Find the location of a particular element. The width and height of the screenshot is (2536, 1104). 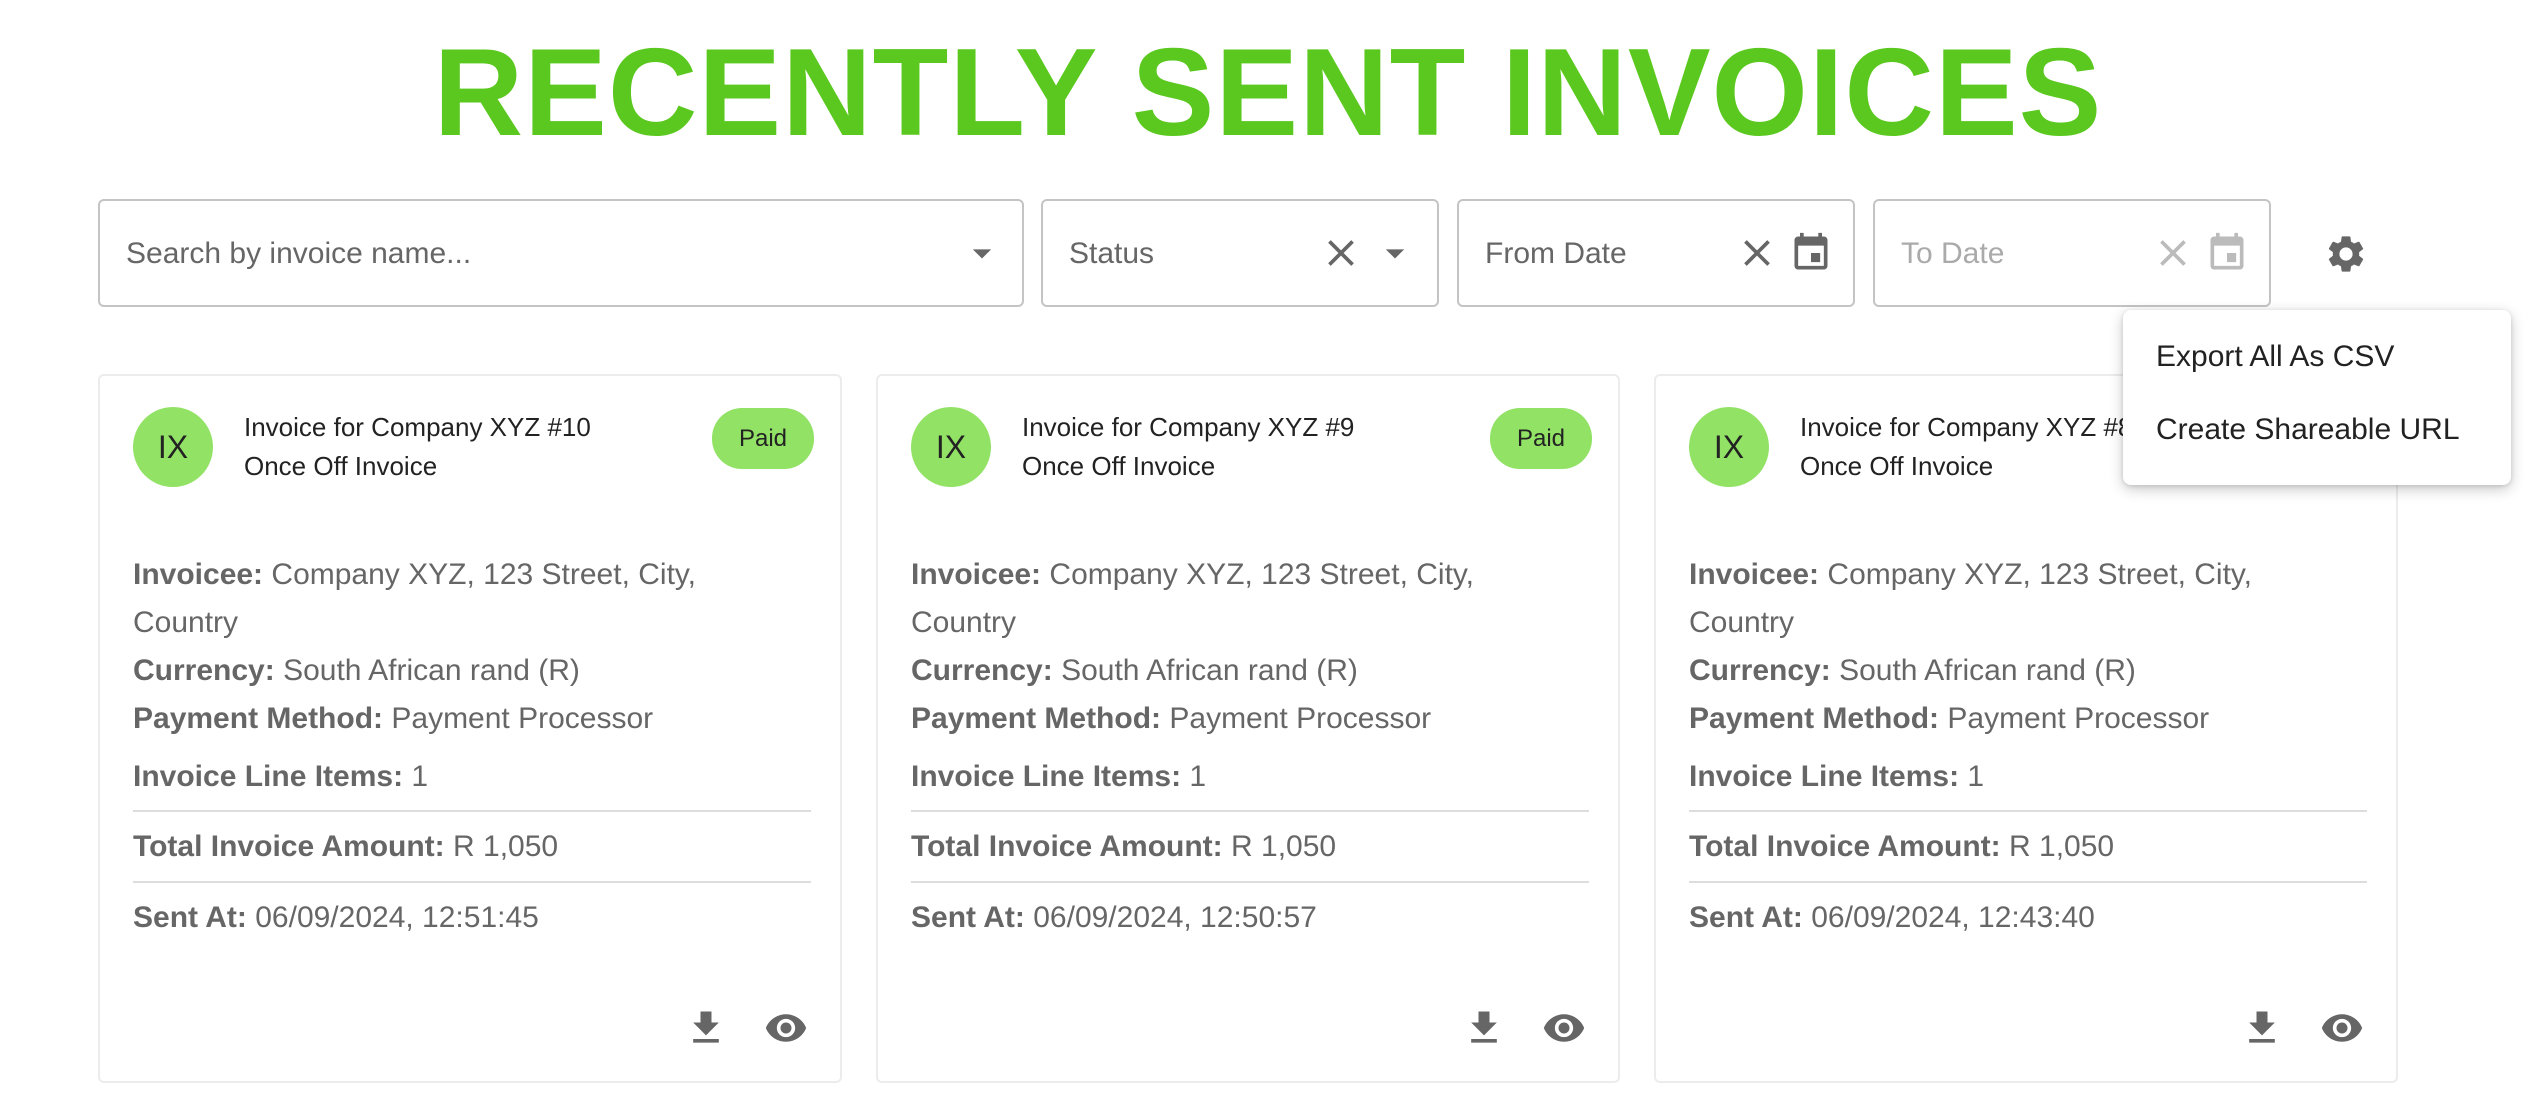

menu-item-create-shareable-url: Create Shareable URL is located at coordinates (2308, 430).